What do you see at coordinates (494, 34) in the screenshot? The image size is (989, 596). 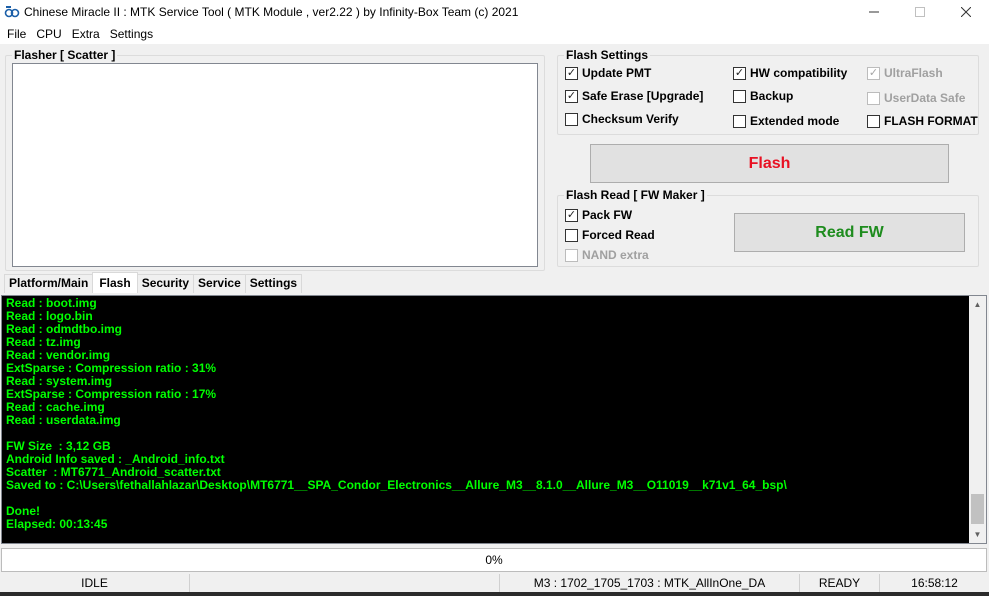 I see `menu-bar: File CPU Extra Settings` at bounding box center [494, 34].